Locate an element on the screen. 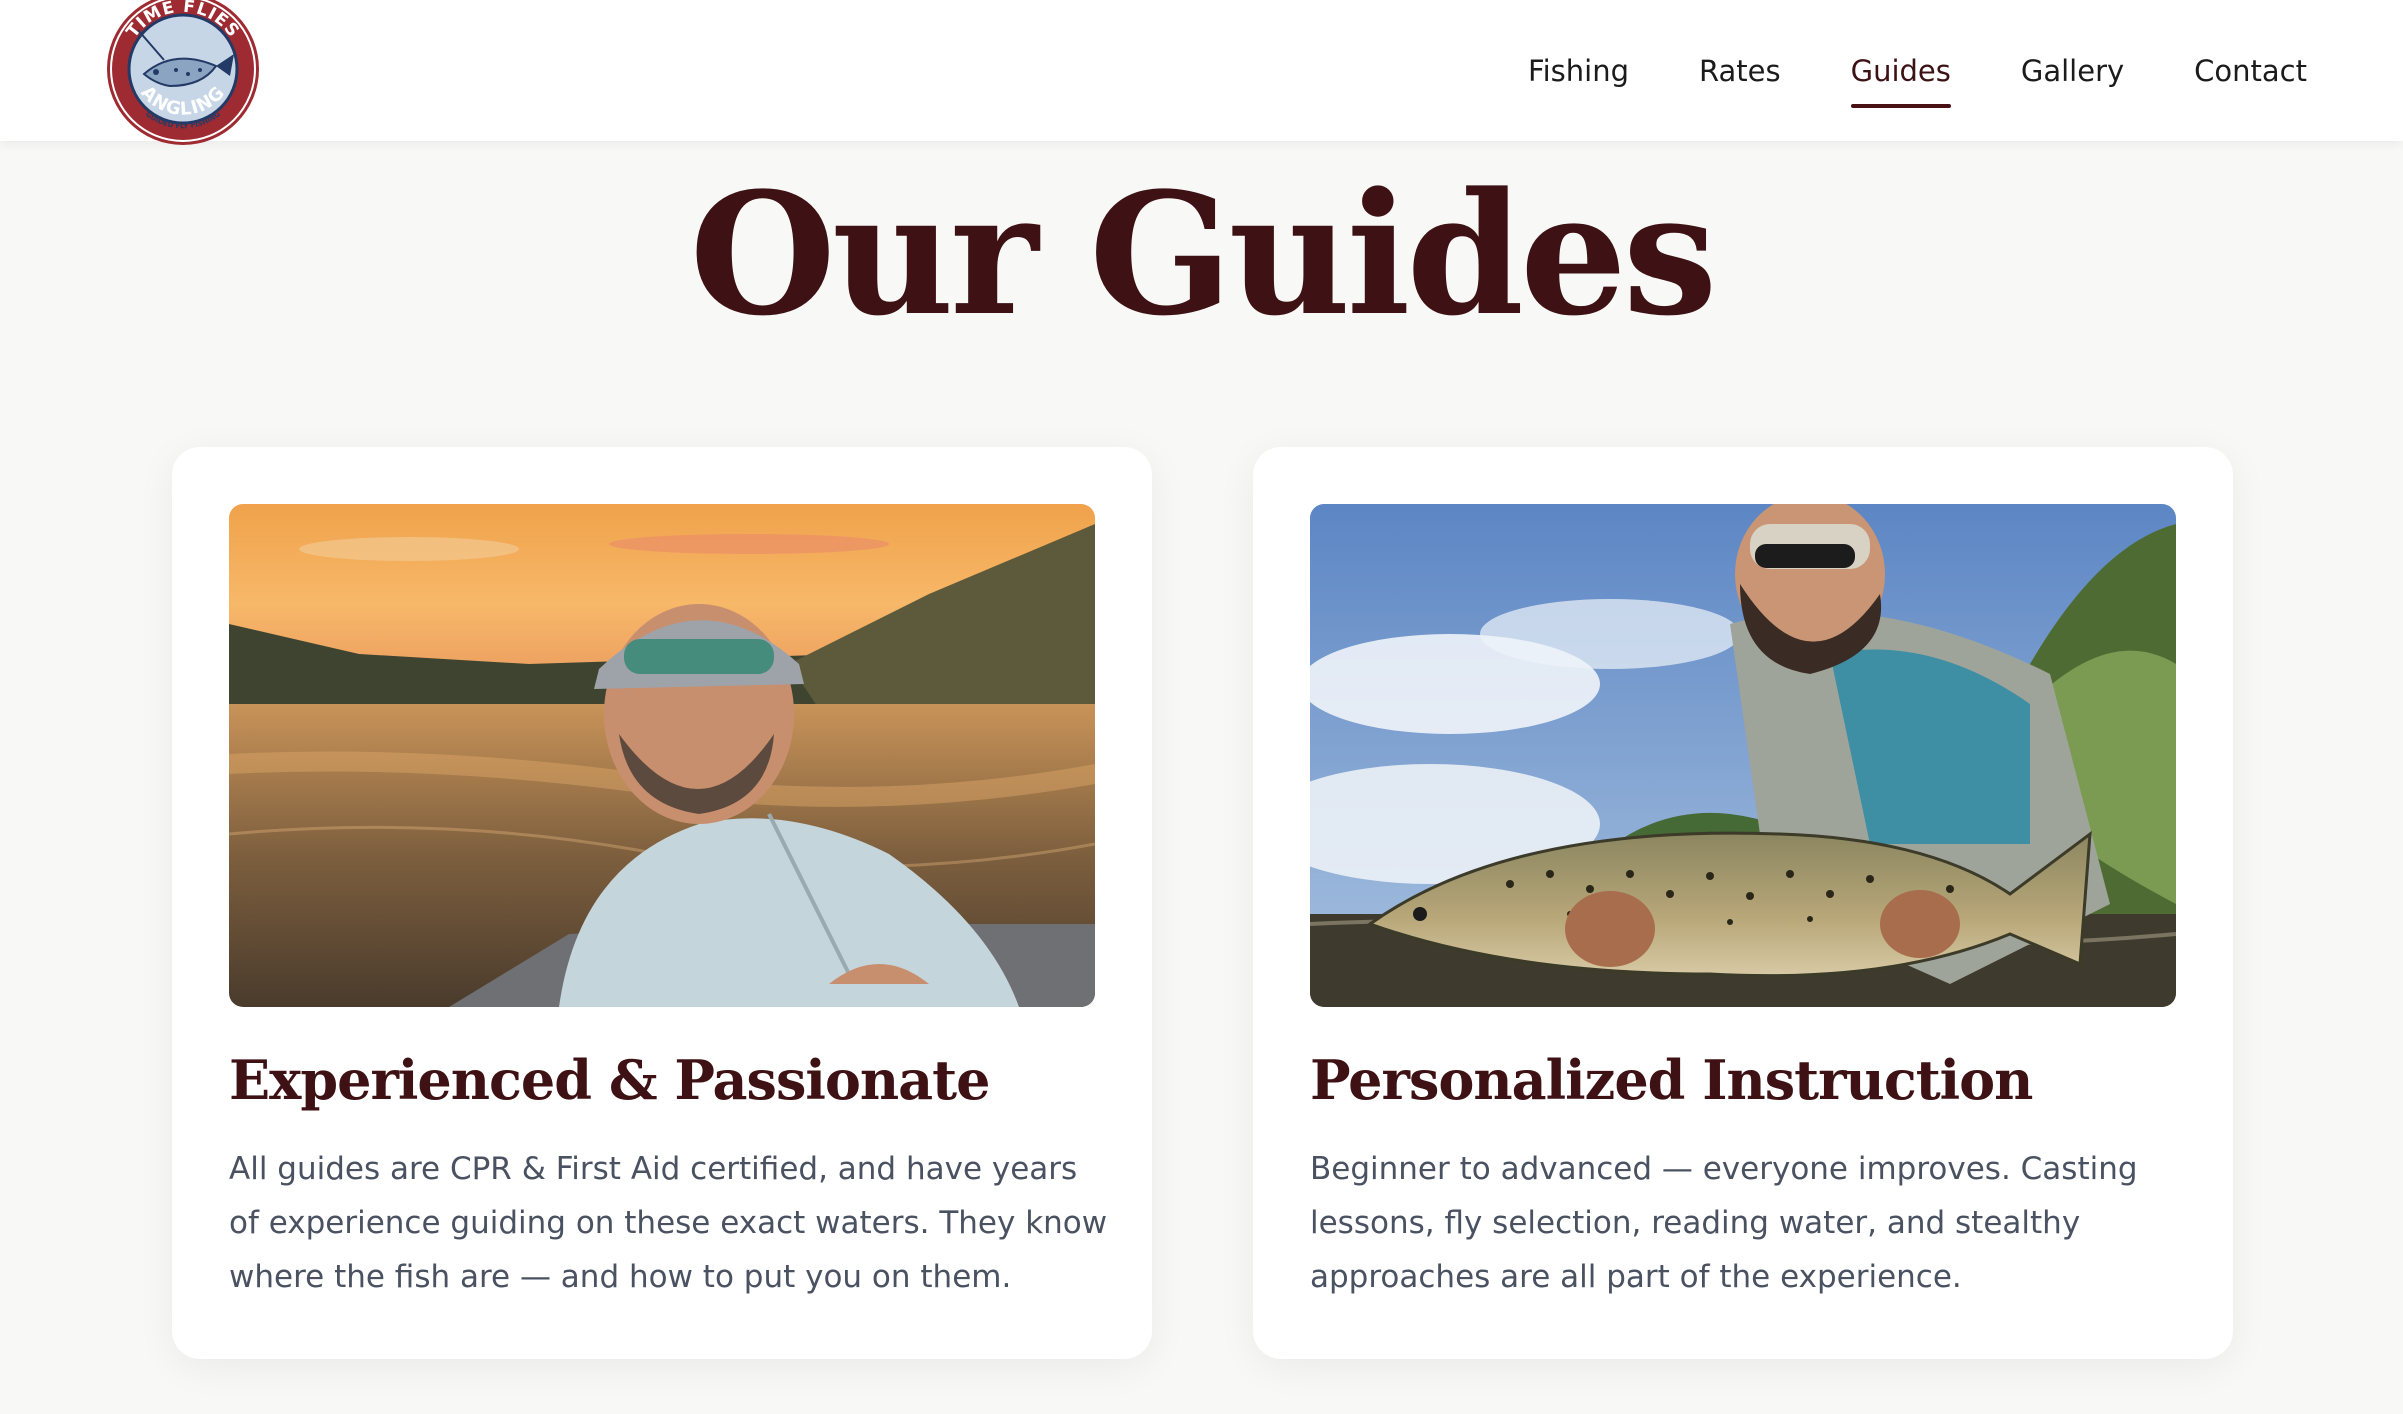 The image size is (2403, 1414). nav-contact: Contact is located at coordinates (2250, 71).